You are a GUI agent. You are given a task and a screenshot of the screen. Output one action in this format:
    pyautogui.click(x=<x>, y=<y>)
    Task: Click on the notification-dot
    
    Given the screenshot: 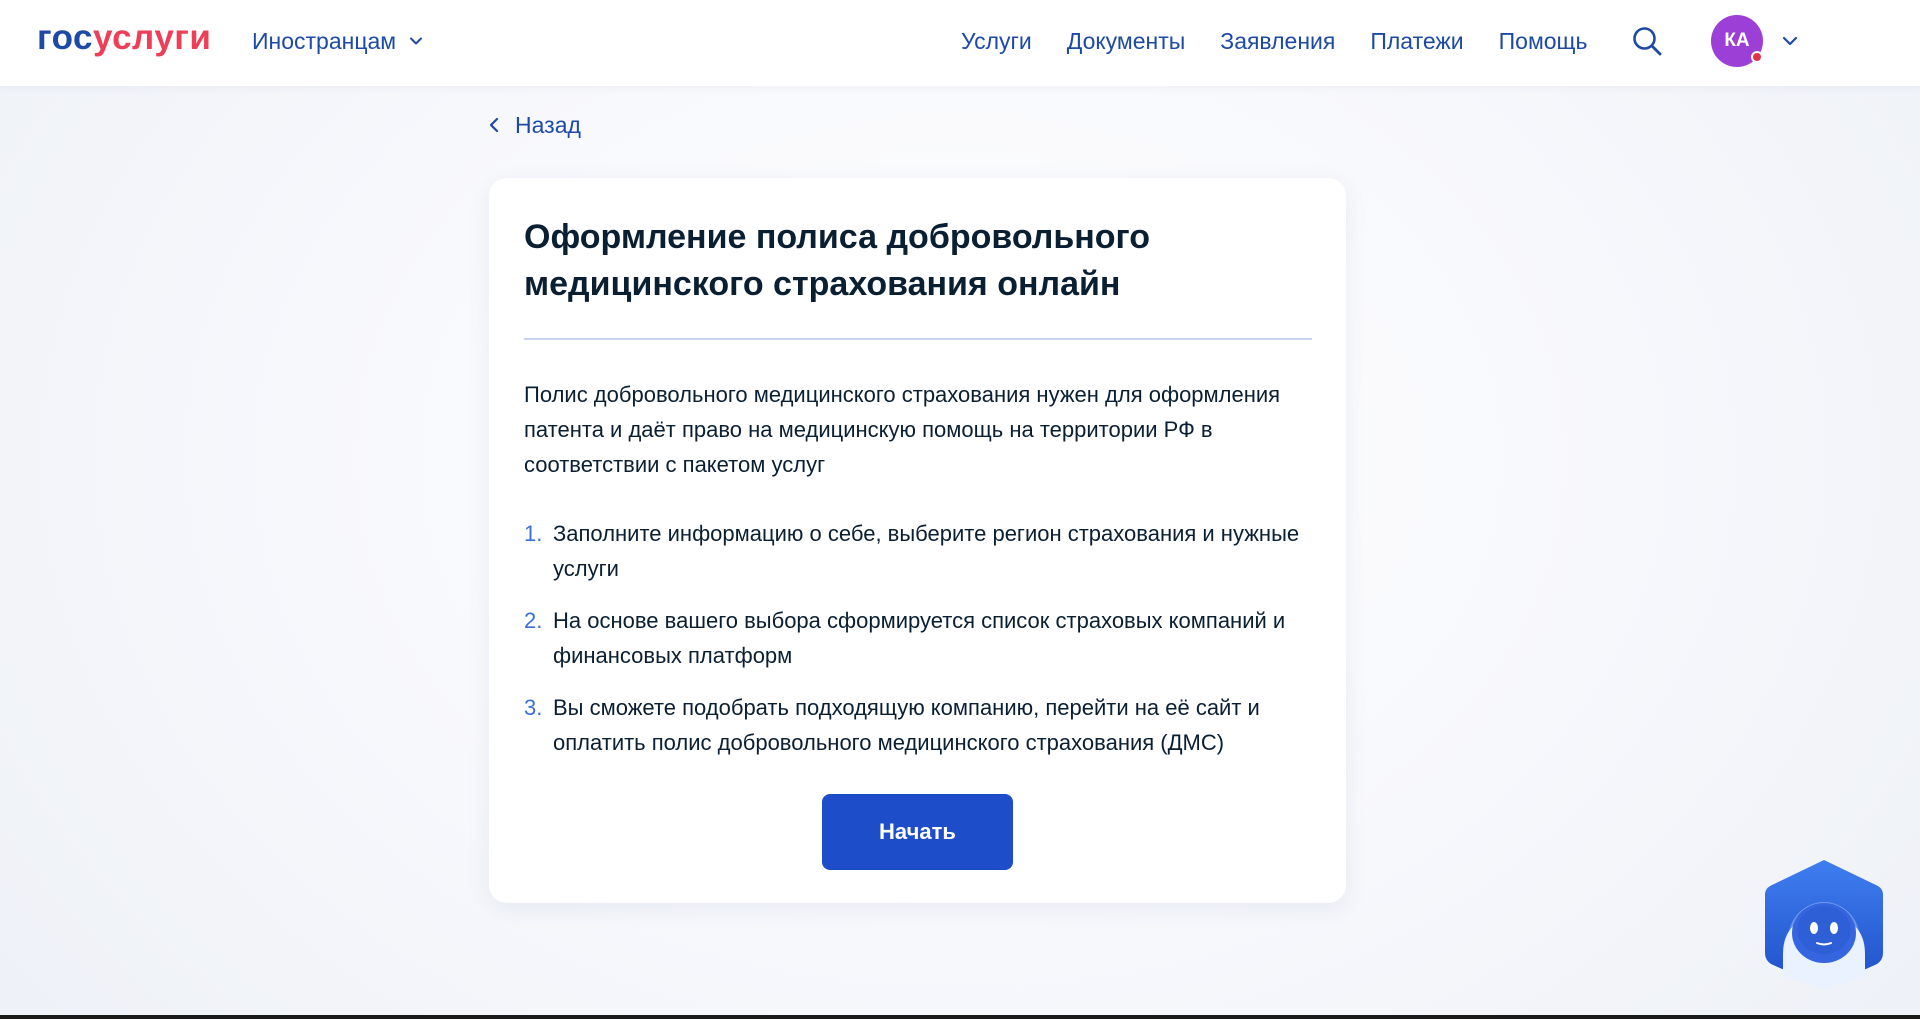 What is the action you would take?
    pyautogui.click(x=1757, y=57)
    